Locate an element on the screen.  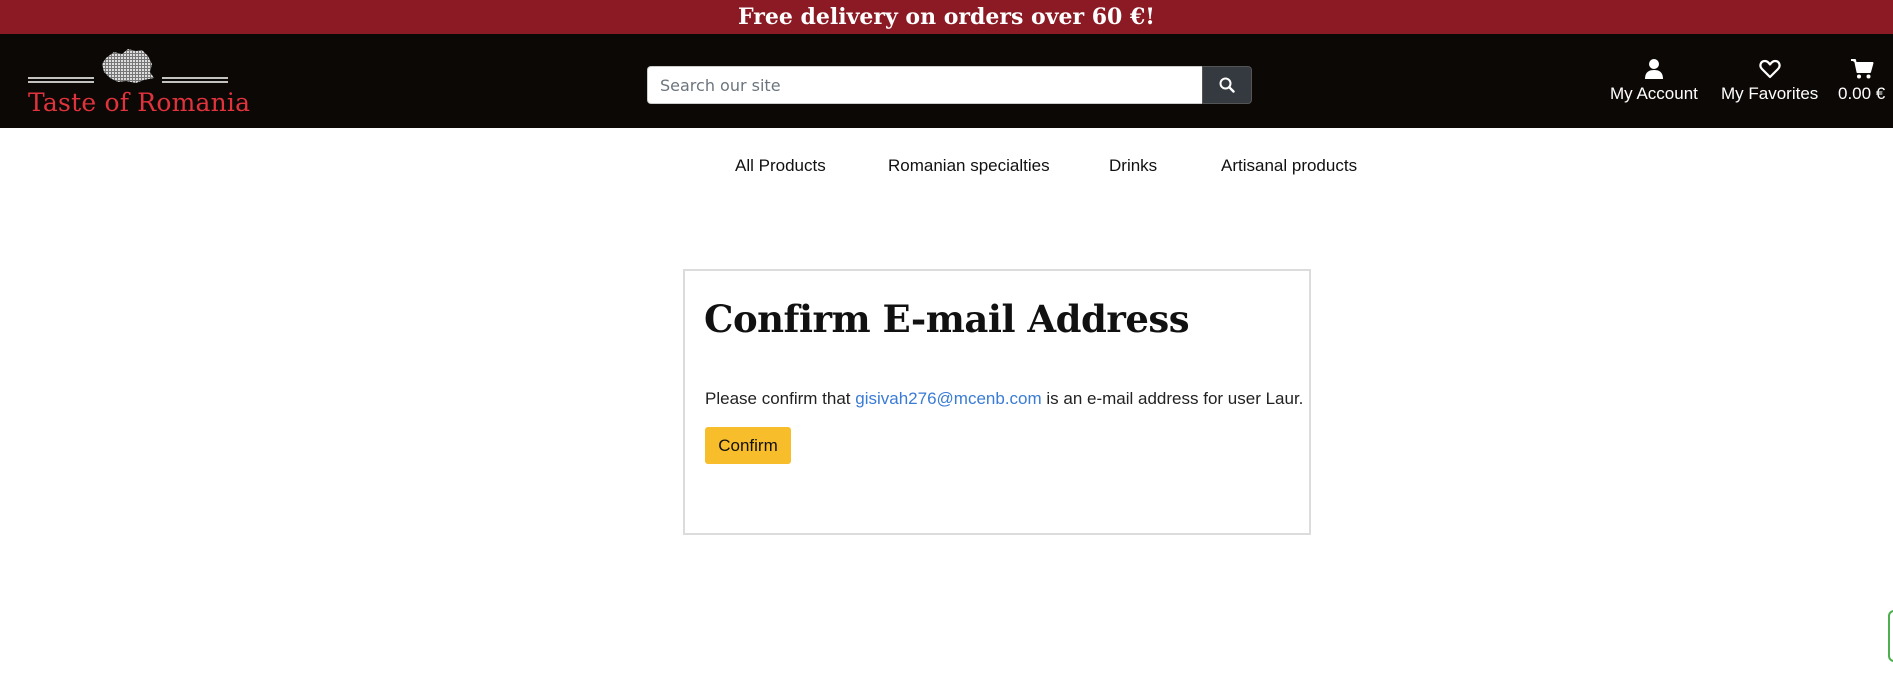
search-bar is located at coordinates (949, 85).